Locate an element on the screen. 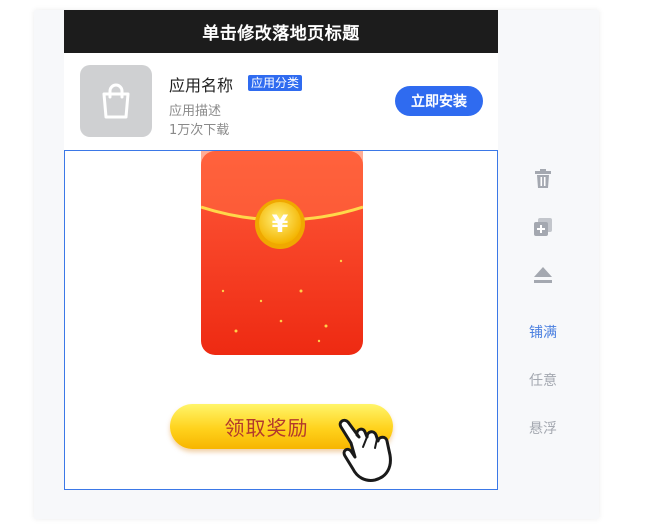  delete-button is located at coordinates (543, 179).